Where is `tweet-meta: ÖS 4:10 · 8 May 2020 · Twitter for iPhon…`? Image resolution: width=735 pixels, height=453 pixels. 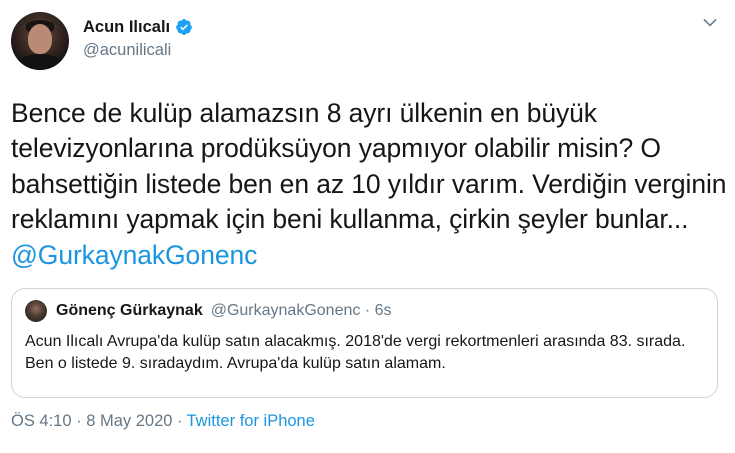 tweet-meta: ÖS 4:10 · 8 May 2020 · Twitter for iPhon… is located at coordinates (368, 421).